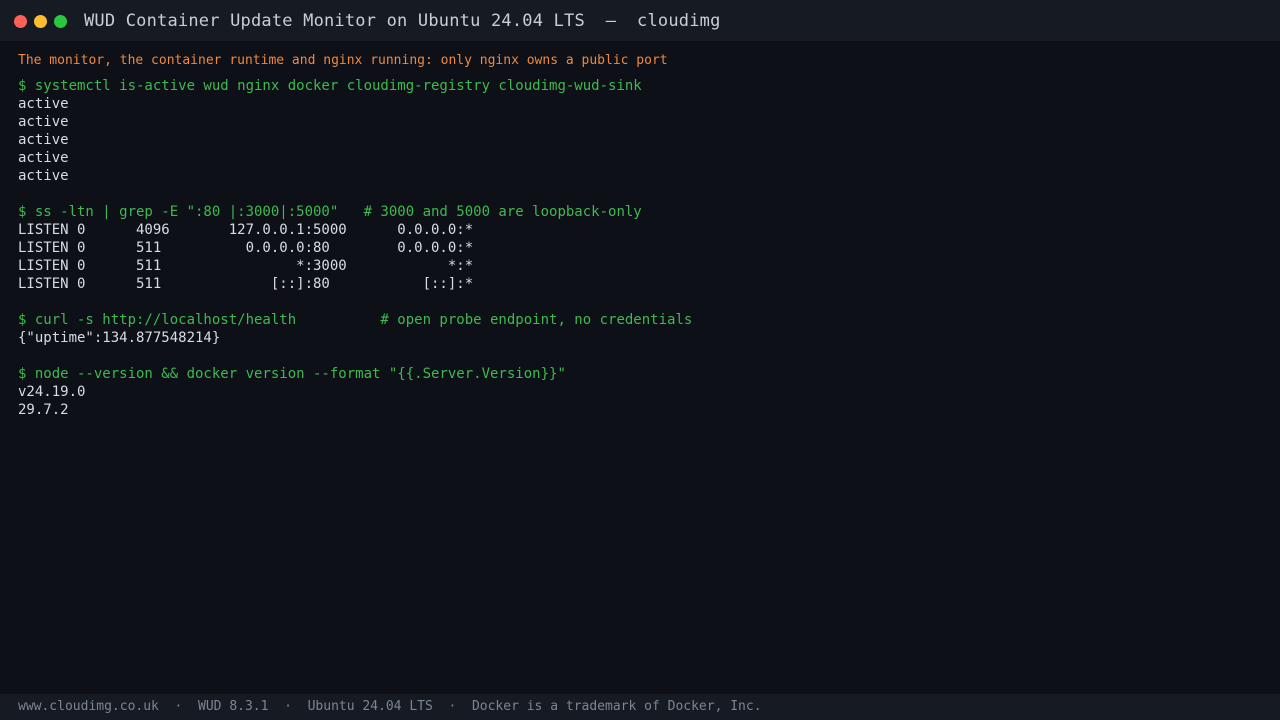 This screenshot has width=1280, height=720. I want to click on close-icon, so click(20, 21).